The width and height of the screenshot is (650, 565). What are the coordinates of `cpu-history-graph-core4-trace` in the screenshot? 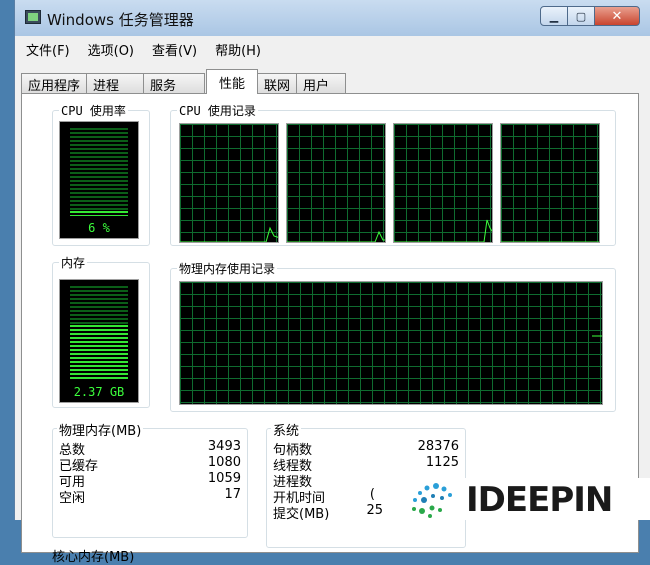 It's located at (550, 241).